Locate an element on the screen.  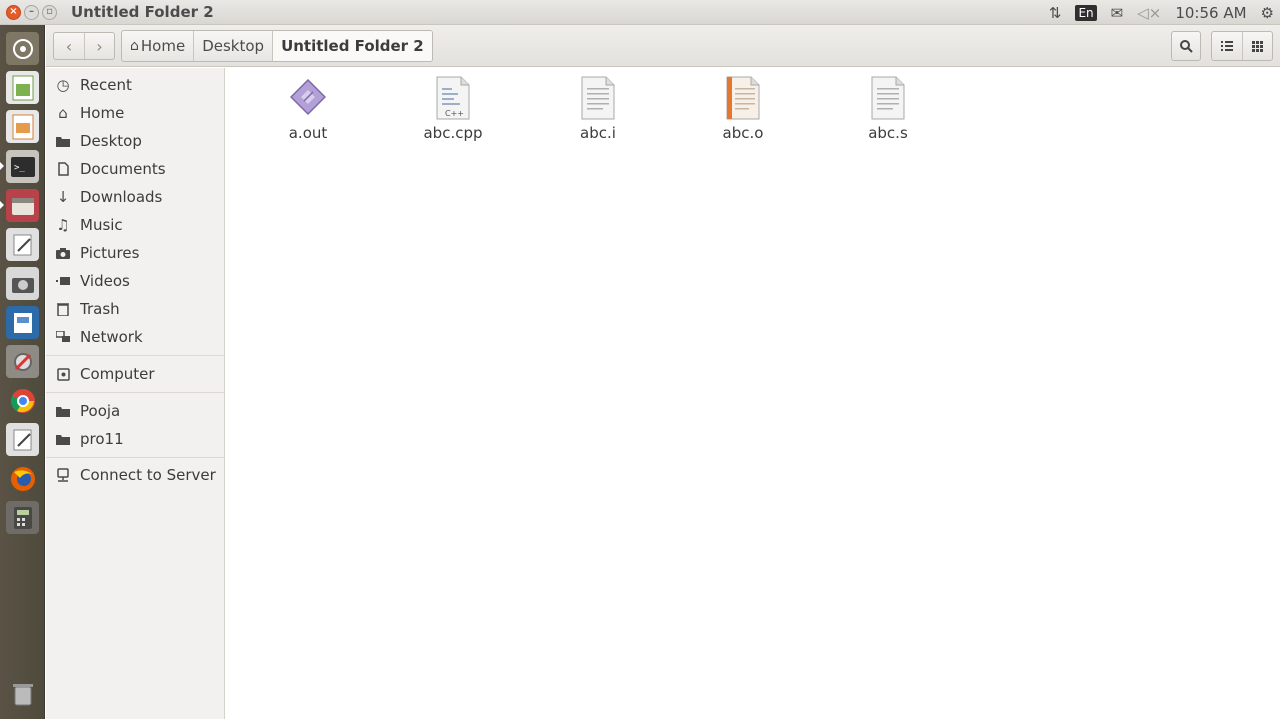
screenshot-app-icon is located at coordinates (22, 283).